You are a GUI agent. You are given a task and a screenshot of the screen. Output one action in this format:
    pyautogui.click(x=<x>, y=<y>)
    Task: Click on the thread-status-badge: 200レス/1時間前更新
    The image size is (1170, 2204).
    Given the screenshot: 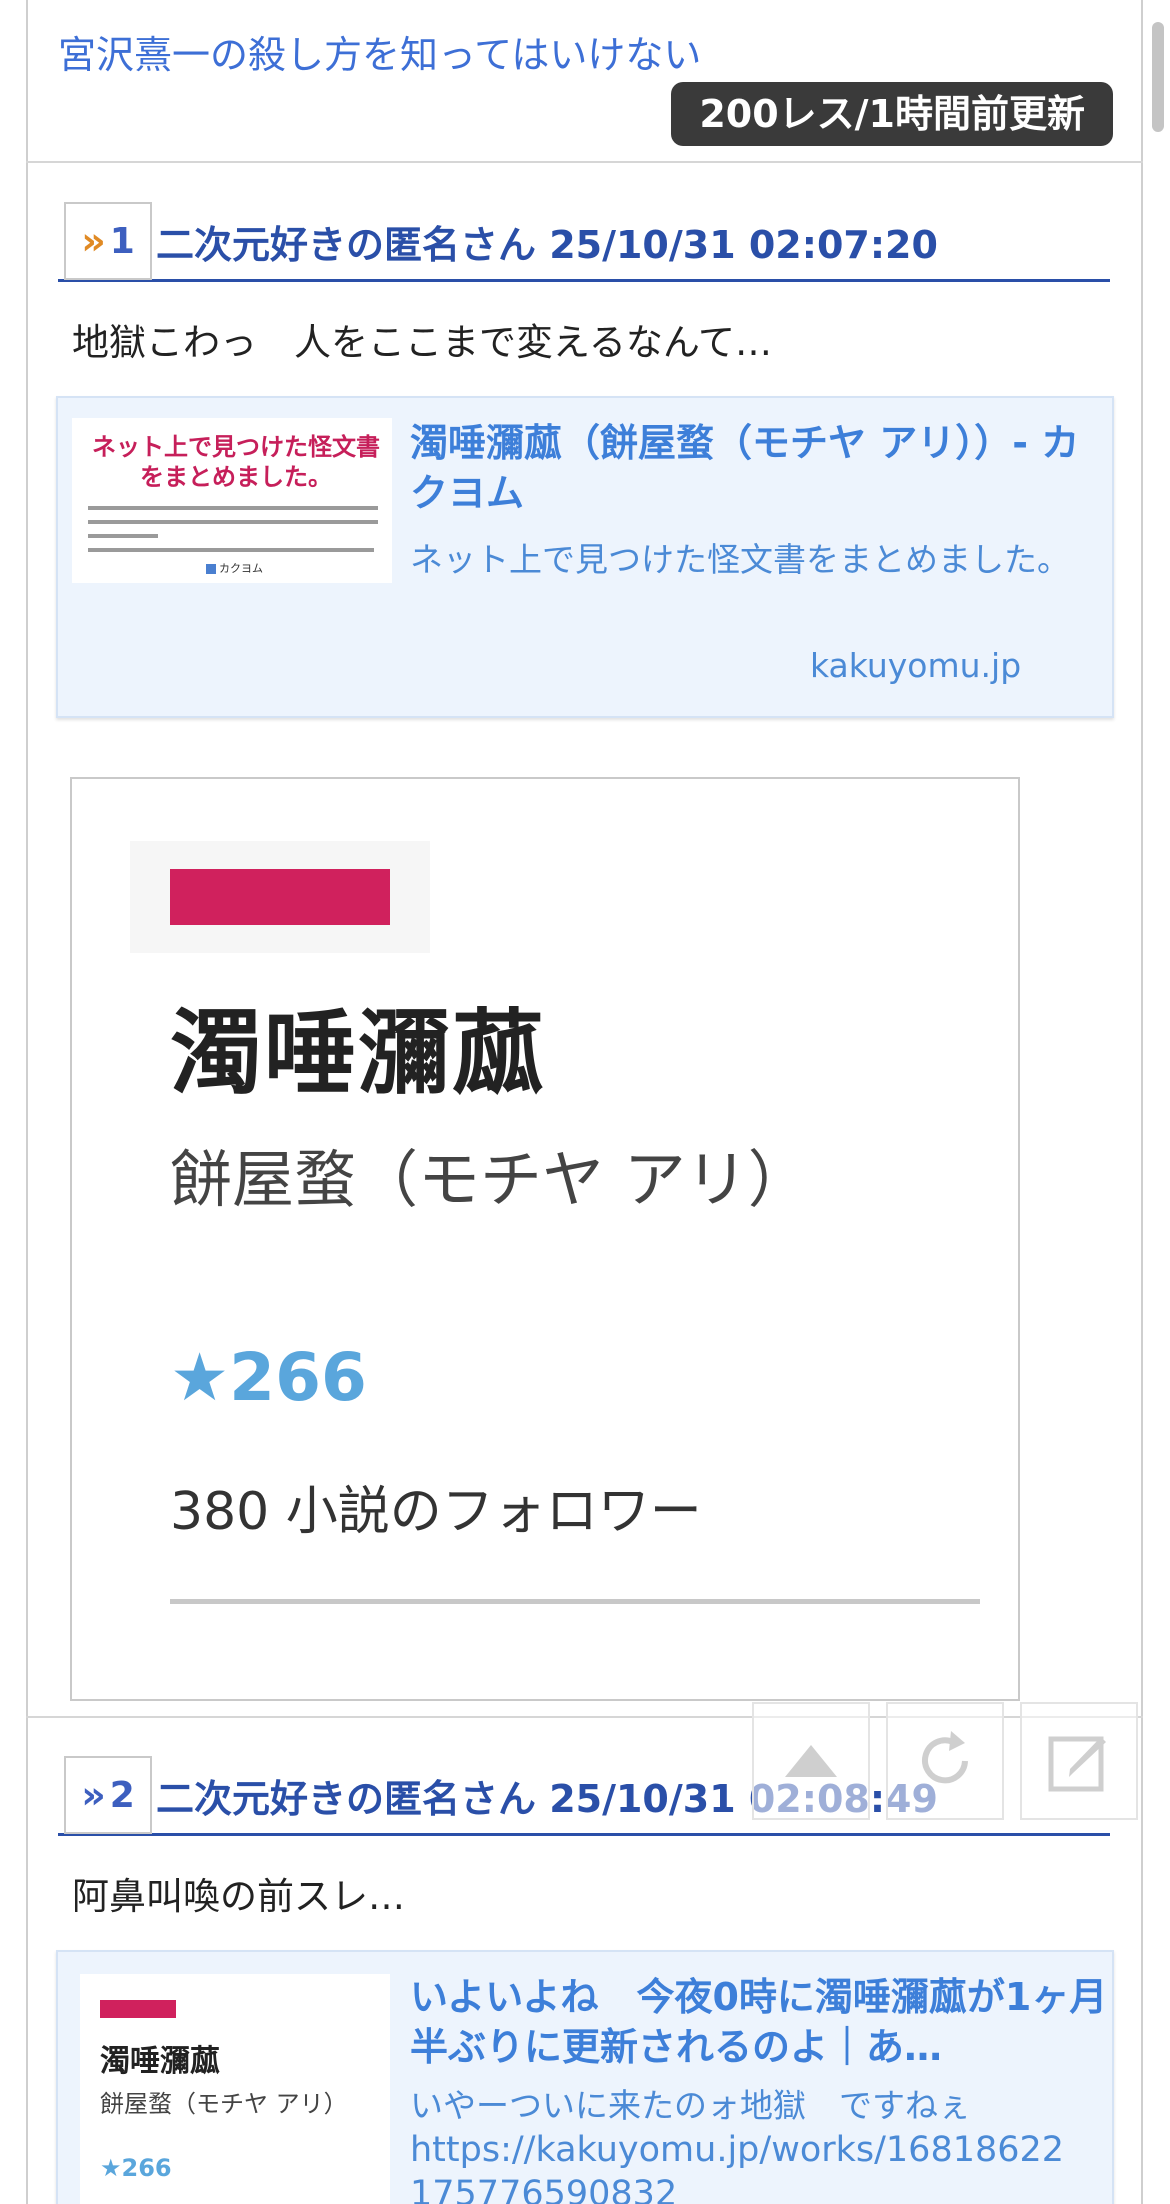 What is the action you would take?
    pyautogui.click(x=892, y=114)
    